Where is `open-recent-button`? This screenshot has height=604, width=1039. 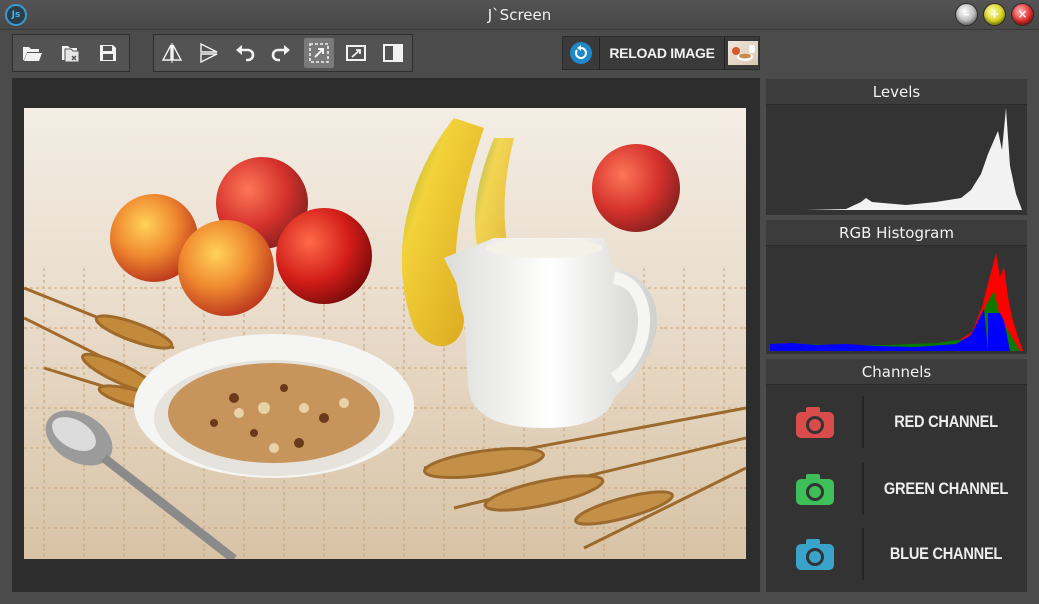 open-recent-button is located at coordinates (70, 53).